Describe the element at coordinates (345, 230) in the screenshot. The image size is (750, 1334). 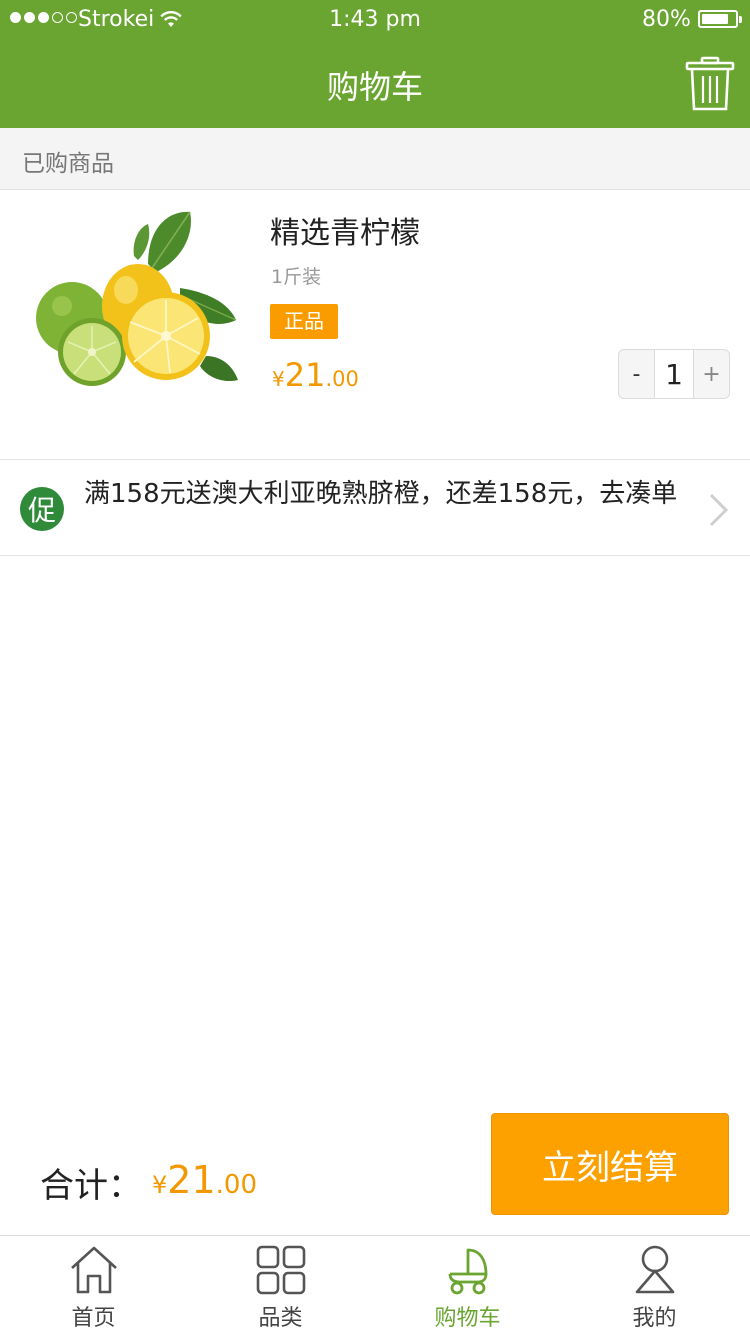
I see `product-name: 精选青柠檬` at that location.